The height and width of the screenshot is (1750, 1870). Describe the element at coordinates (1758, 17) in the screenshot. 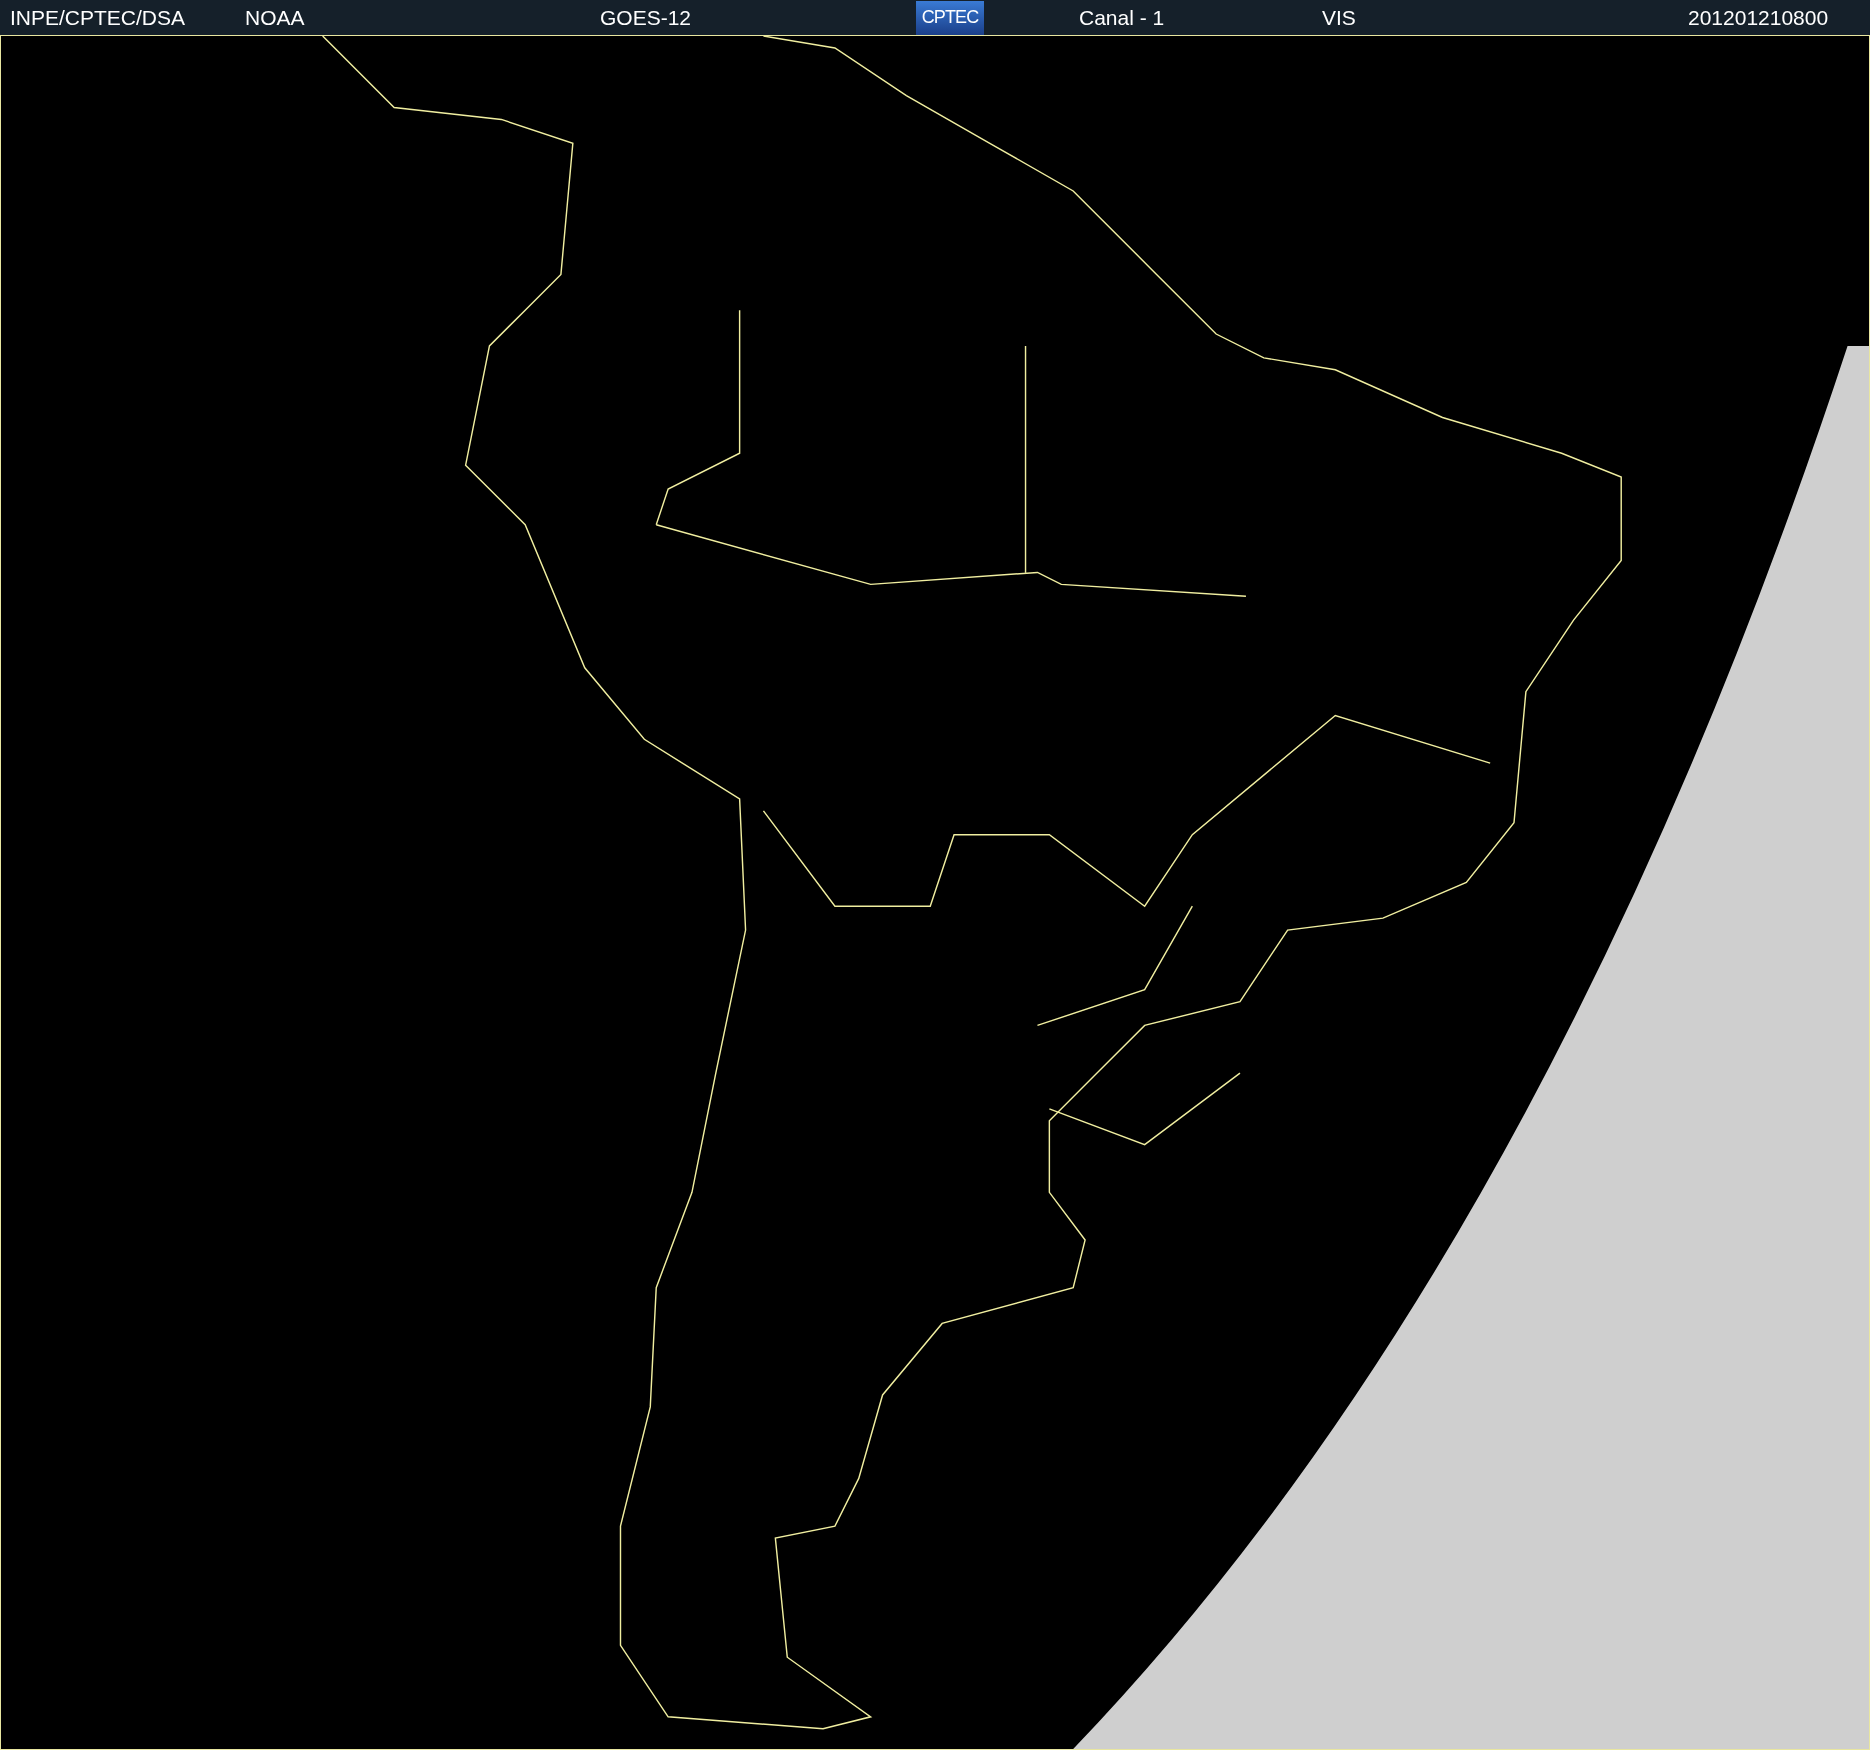

I see `timestamp-label: 201201210800` at that location.